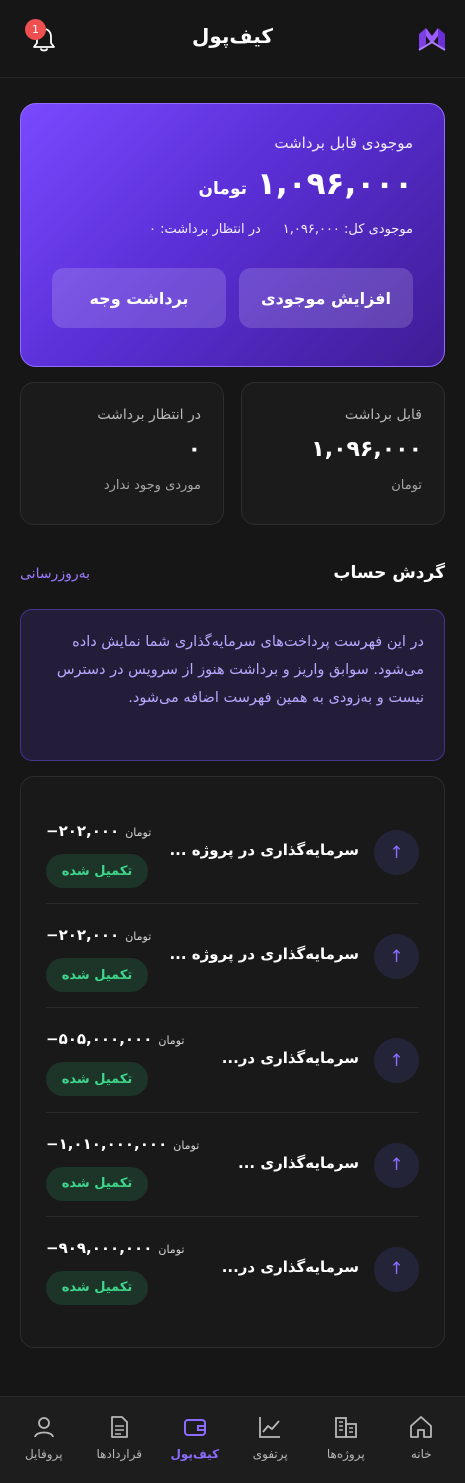 Image resolution: width=465 pixels, height=1483 pixels. I want to click on nav-label: کیف‌پول, so click(195, 1454).